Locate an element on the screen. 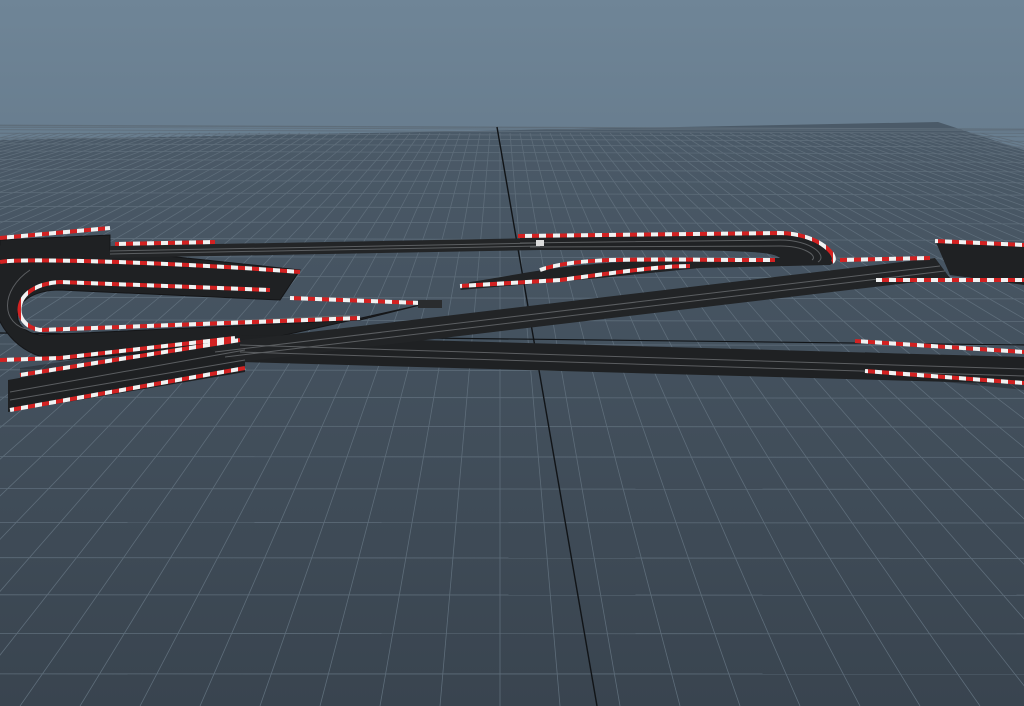 The image size is (1024, 706). crossing-plate is located at coordinates (430, 304).